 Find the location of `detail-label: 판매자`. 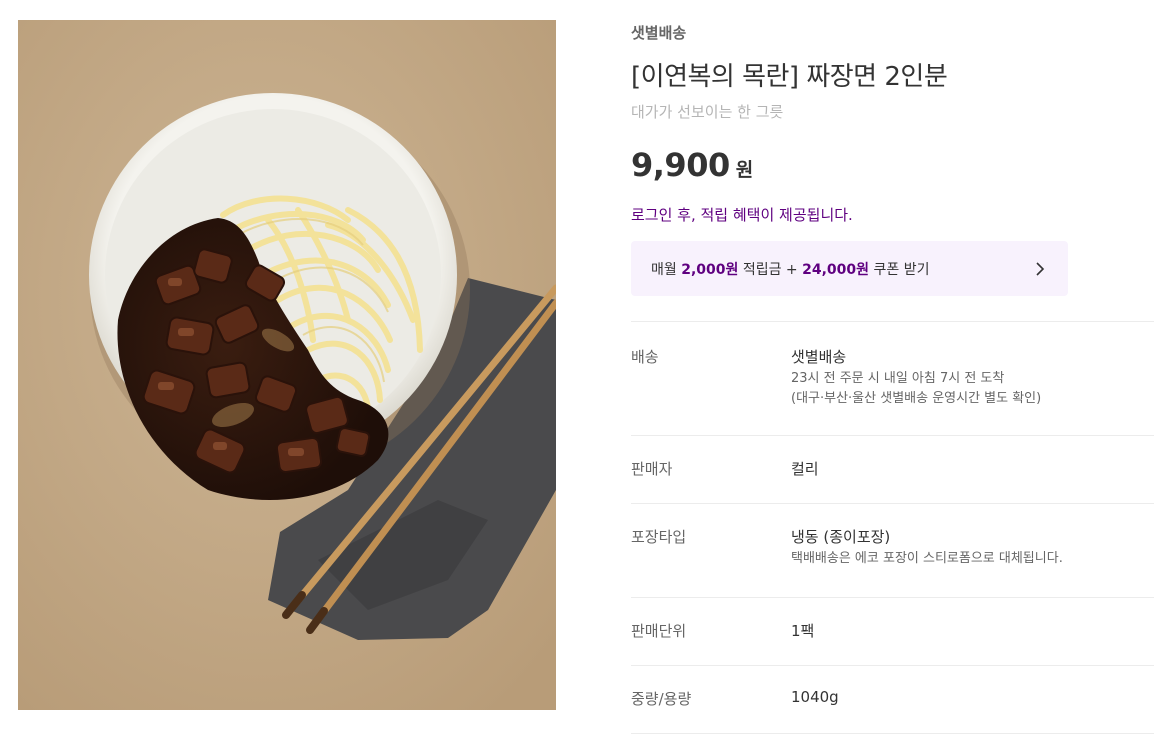

detail-label: 판매자 is located at coordinates (652, 469).